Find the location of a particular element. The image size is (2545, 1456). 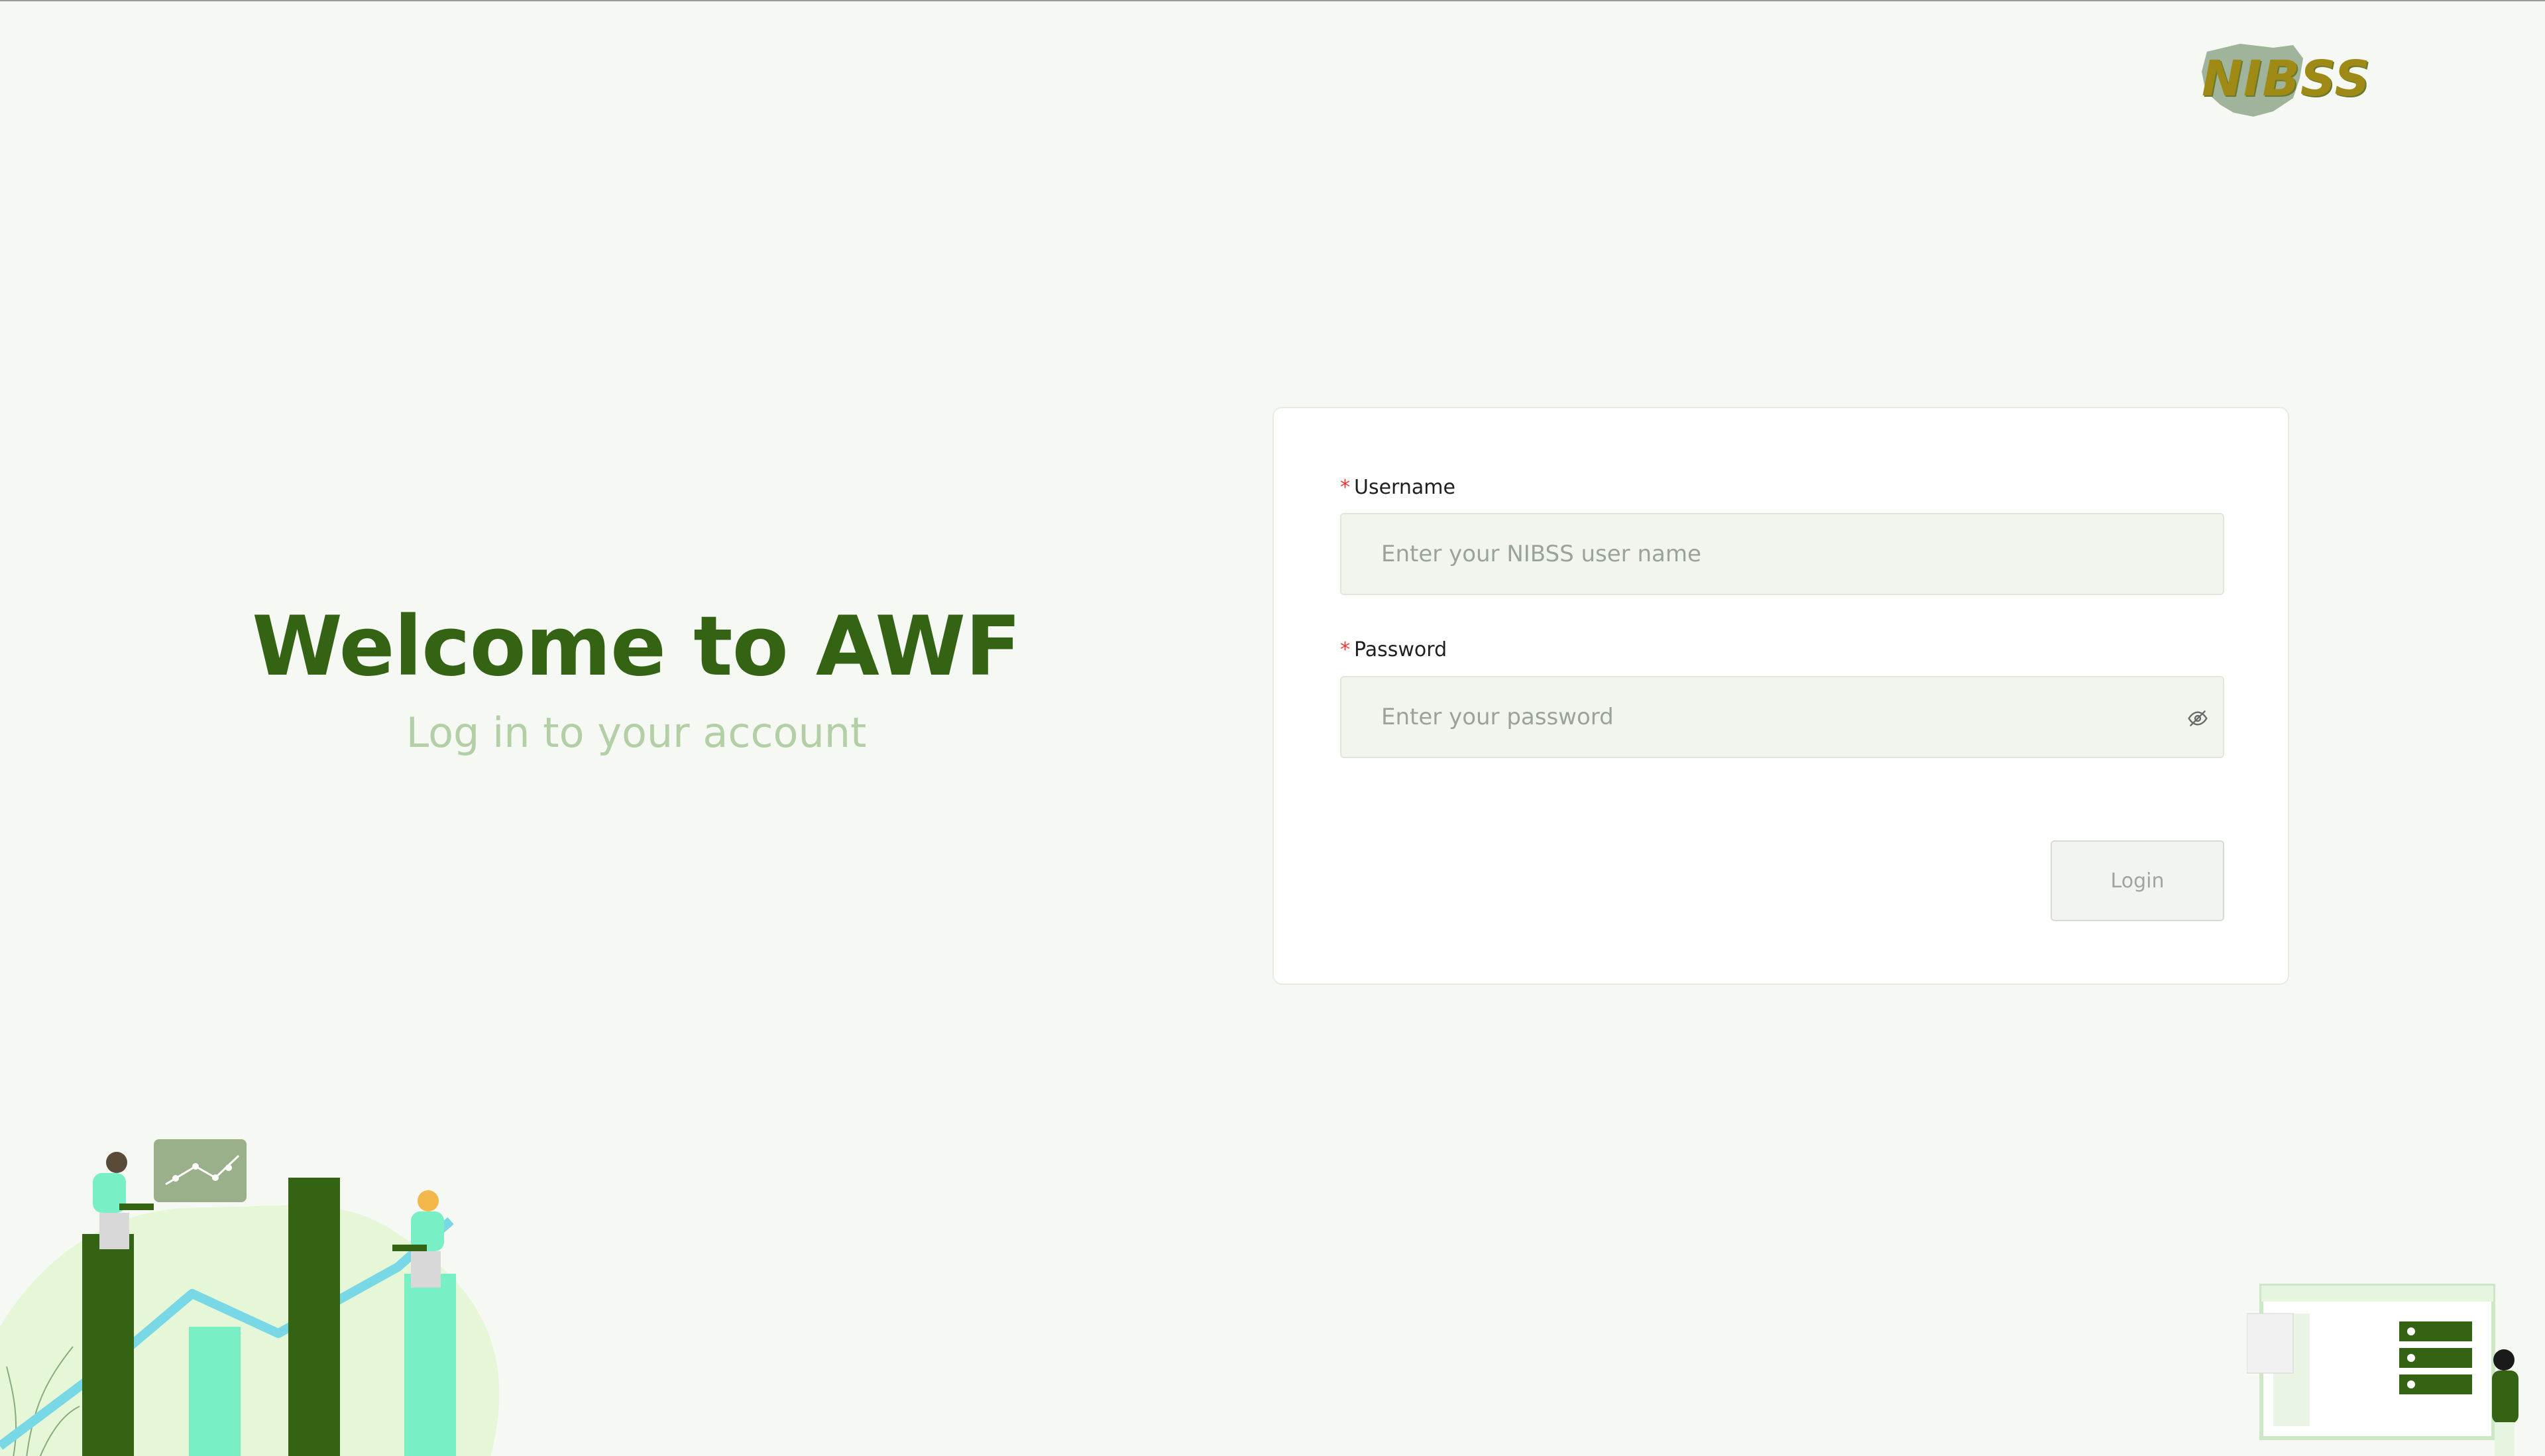

password-field-wrapper is located at coordinates (1782, 717).